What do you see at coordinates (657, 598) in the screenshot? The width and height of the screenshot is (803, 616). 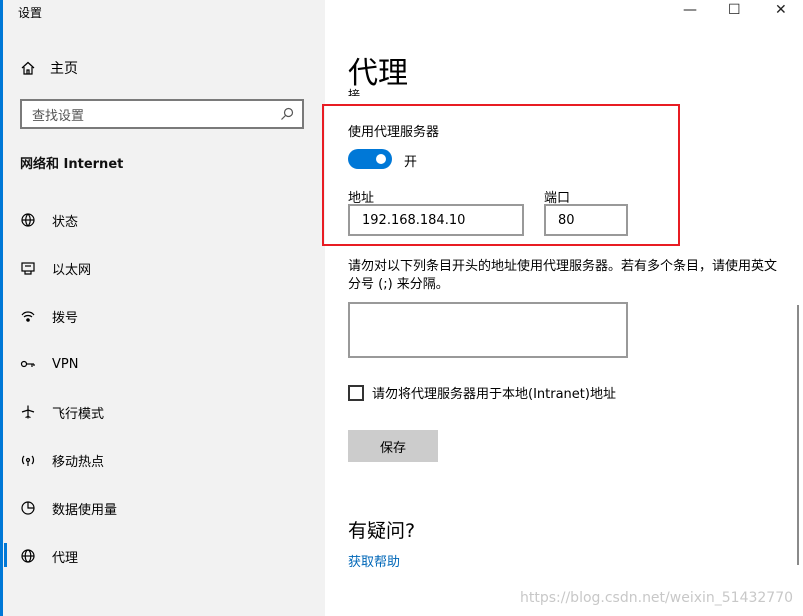 I see `watermark: https://blog.csdn.net/weixin_51432770` at bounding box center [657, 598].